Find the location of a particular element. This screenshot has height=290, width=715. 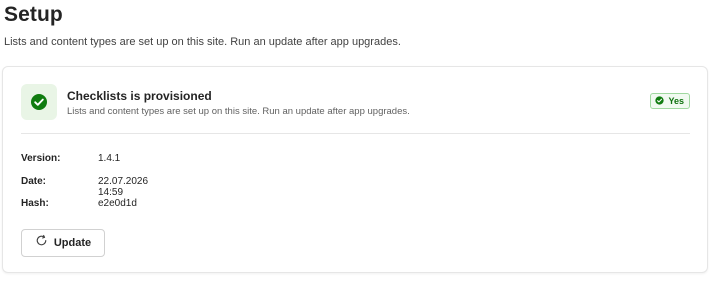

version-value: 1.4.1 is located at coordinates (109, 158).